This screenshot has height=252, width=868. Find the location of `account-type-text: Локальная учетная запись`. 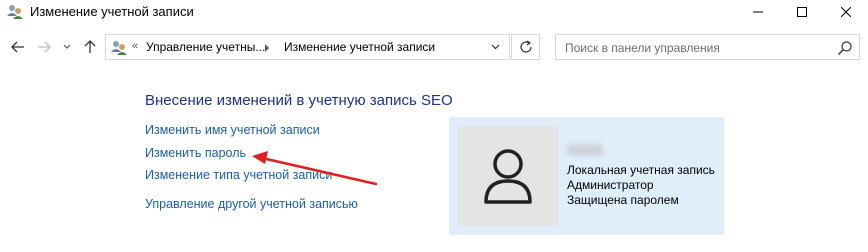

account-type-text: Локальная учетная запись is located at coordinates (641, 170).